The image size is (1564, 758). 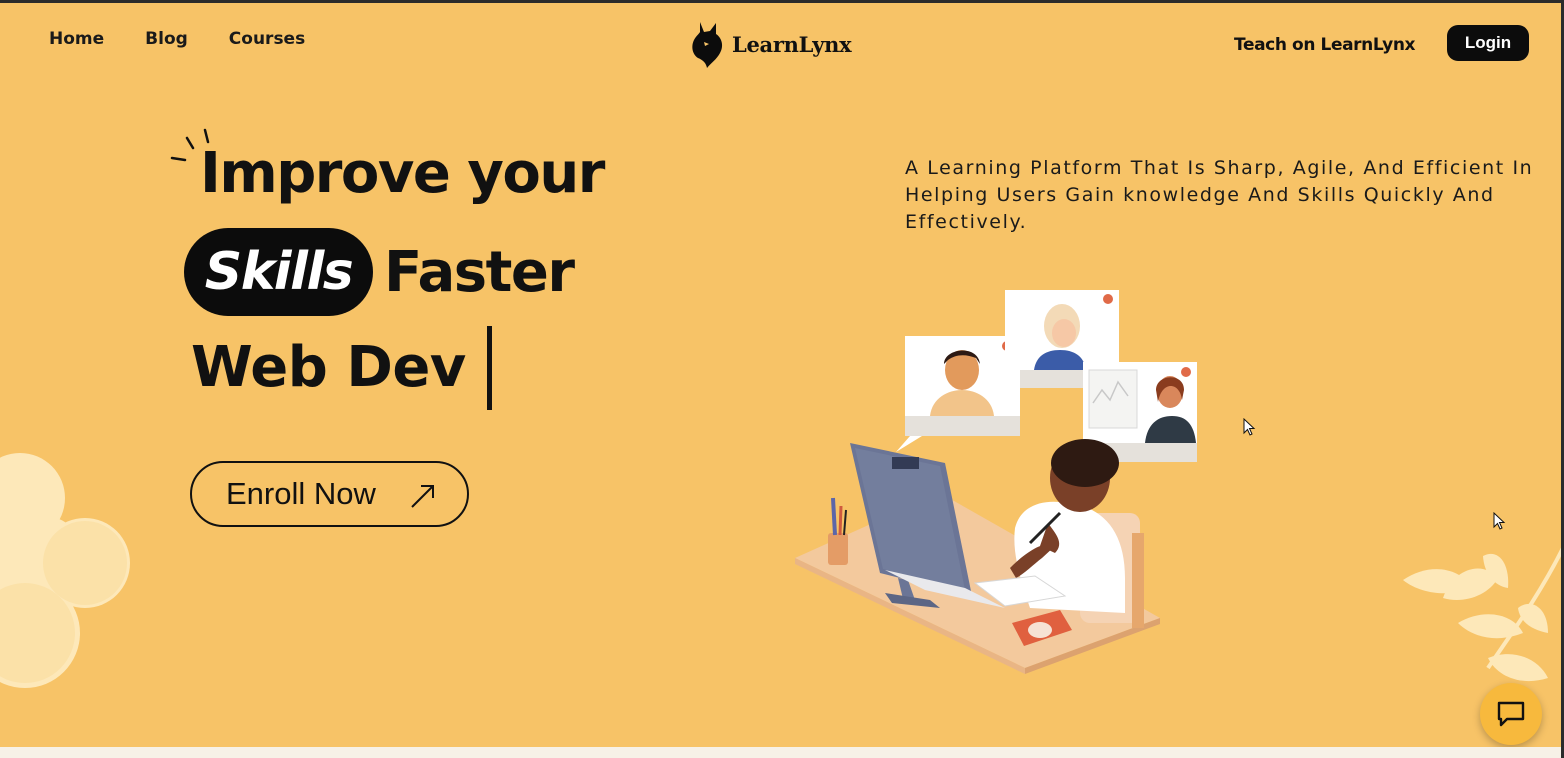 What do you see at coordinates (996, 482) in the screenshot?
I see `online-learning-illustration` at bounding box center [996, 482].